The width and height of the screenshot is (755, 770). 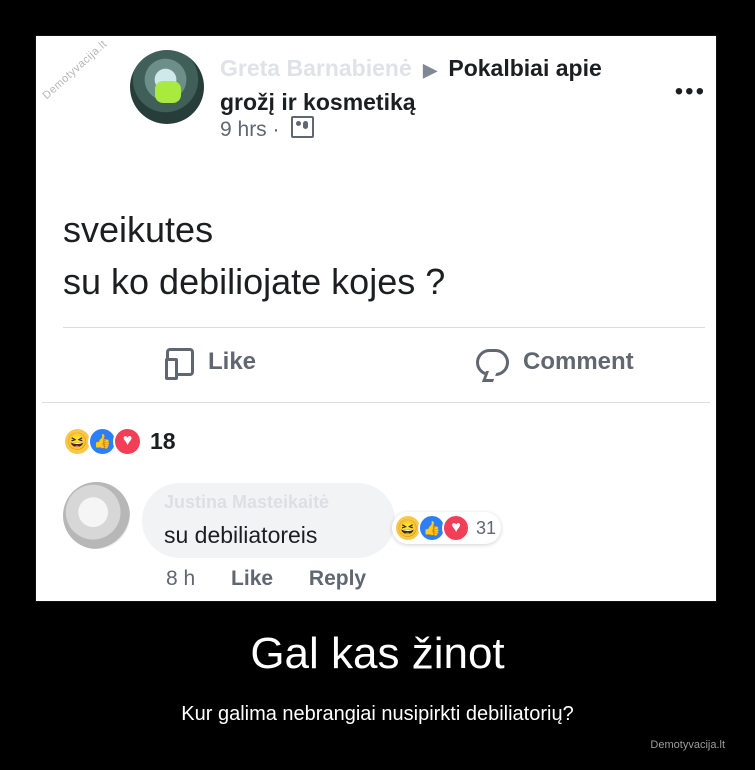 I want to click on thumb-up-icon, so click(x=179, y=364).